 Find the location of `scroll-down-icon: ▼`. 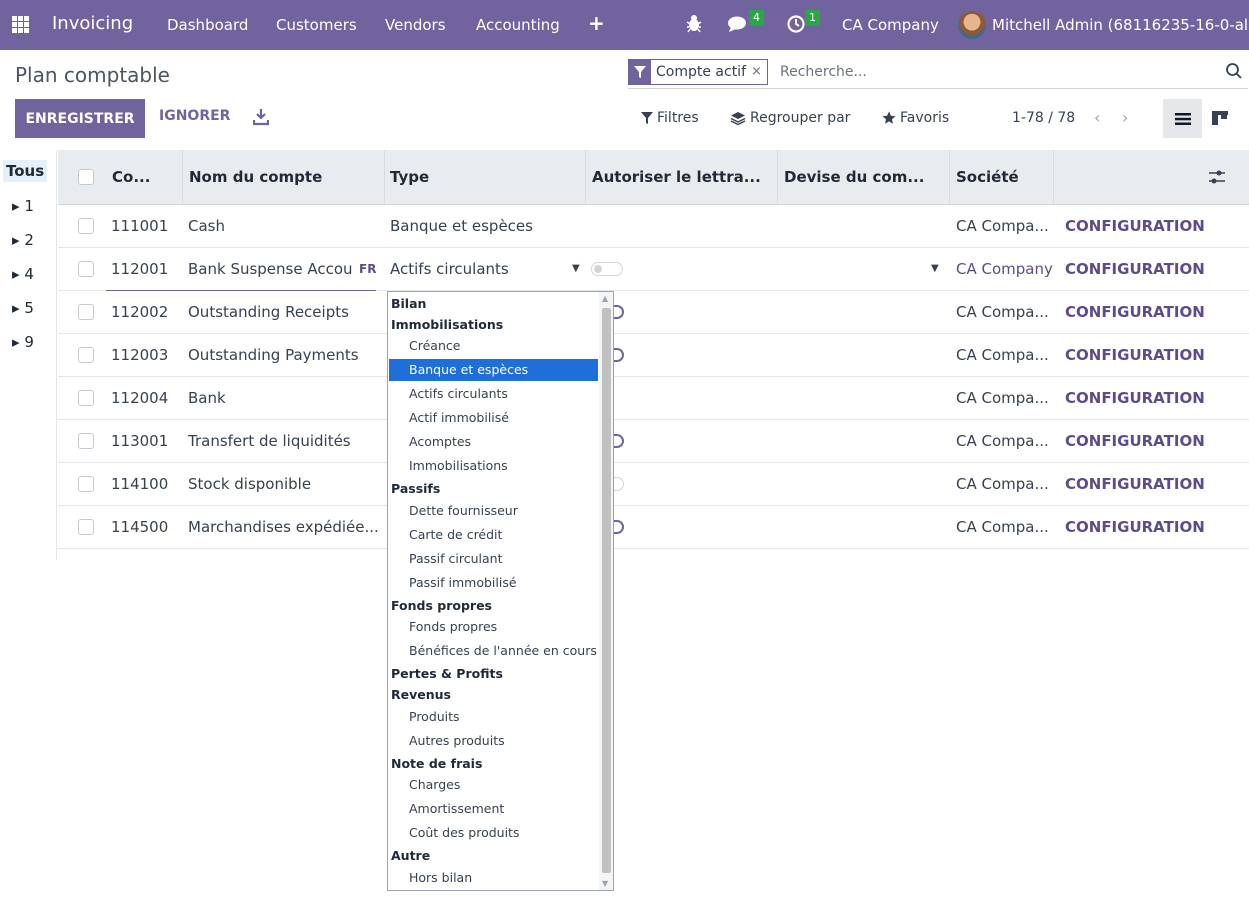

scroll-down-icon: ▼ is located at coordinates (605, 883).